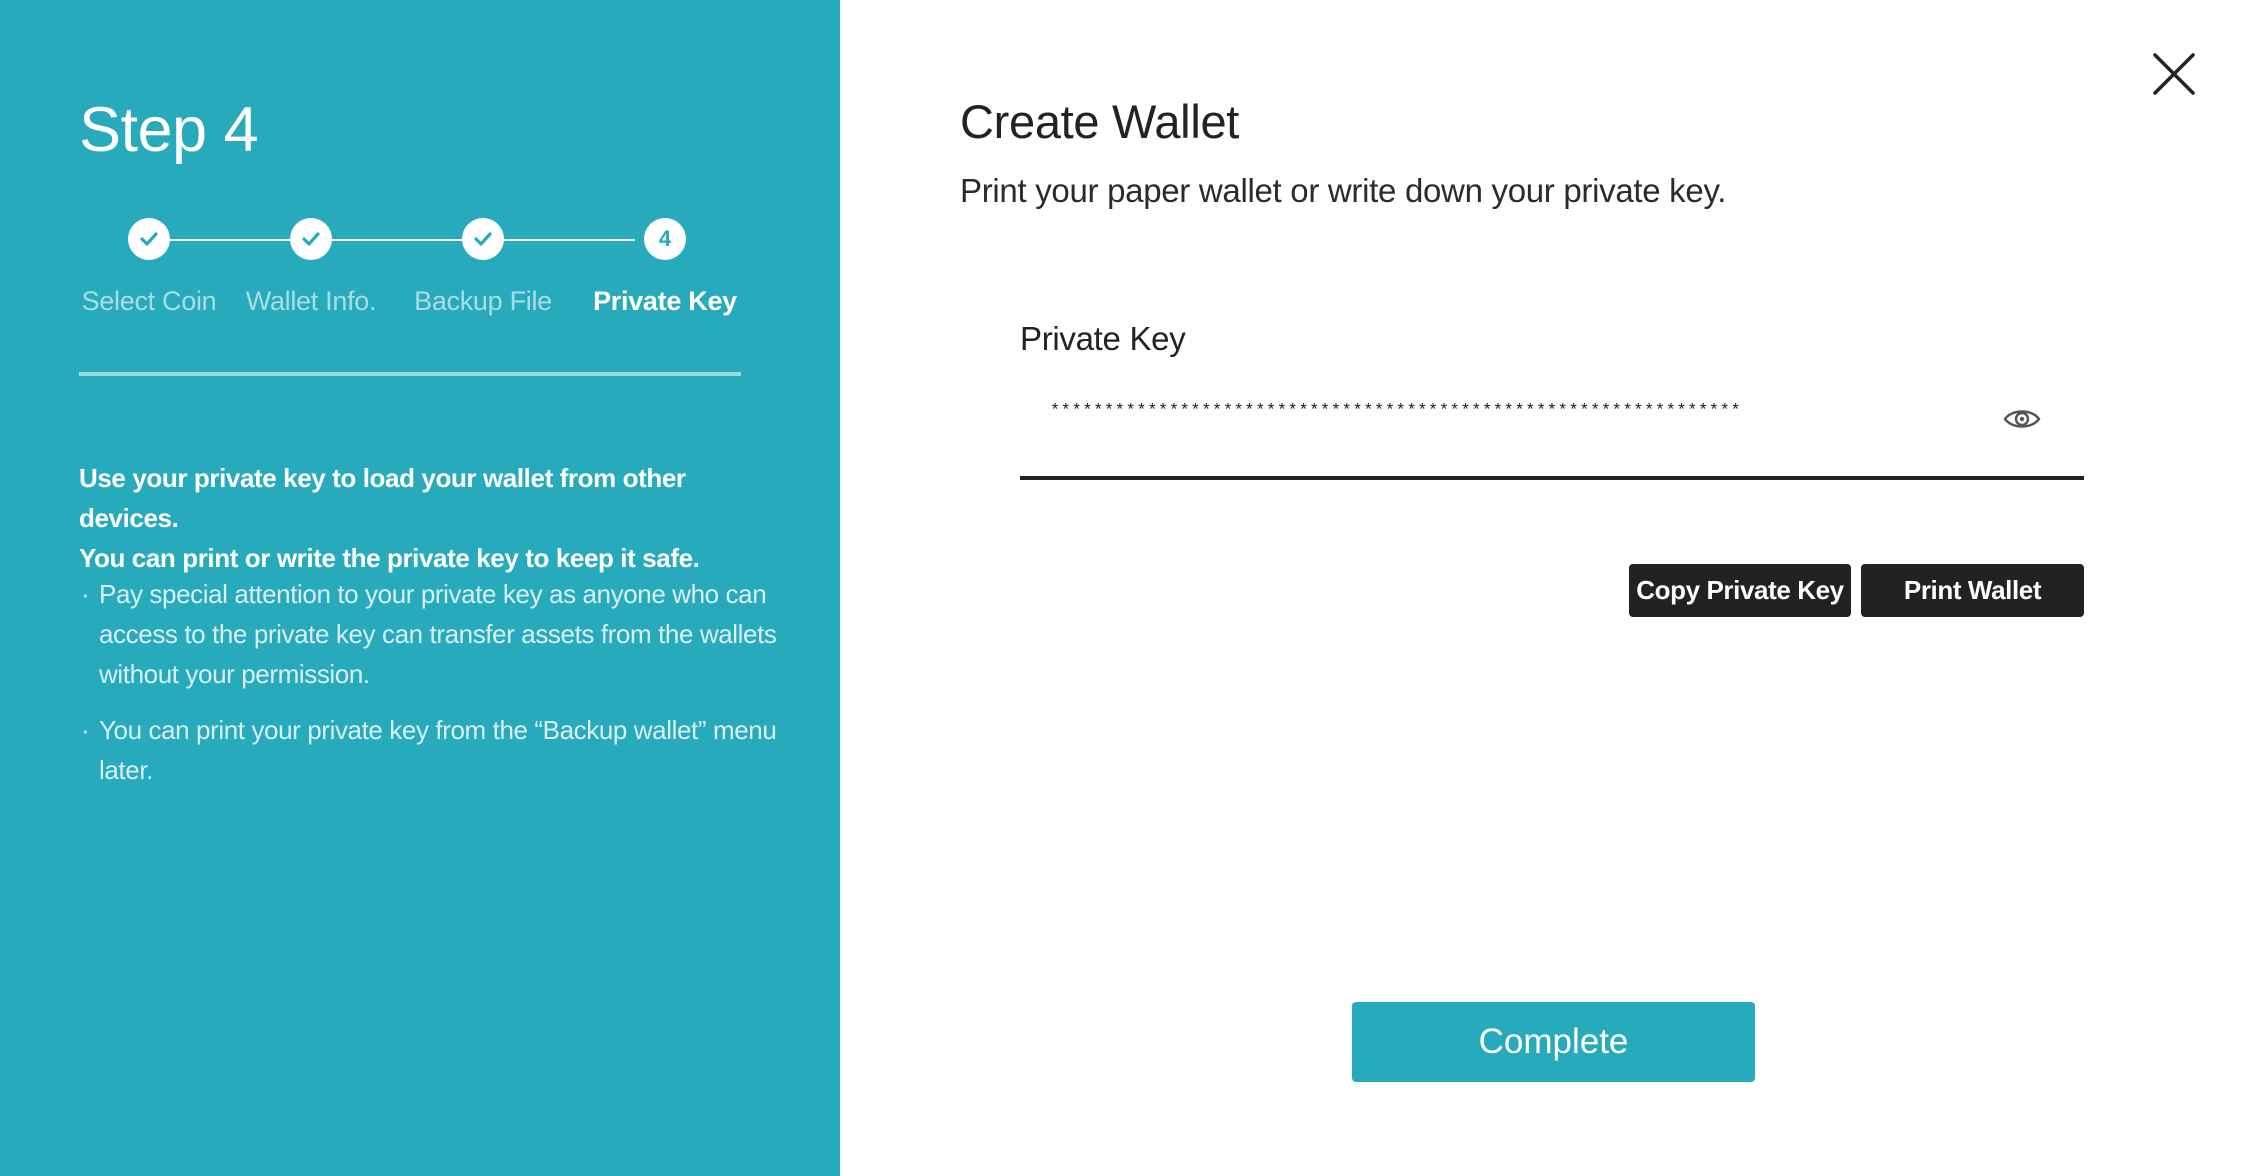 Image resolution: width=2242 pixels, height=1176 pixels. Describe the element at coordinates (483, 268) in the screenshot. I see `step-backup-file: Backup File` at that location.